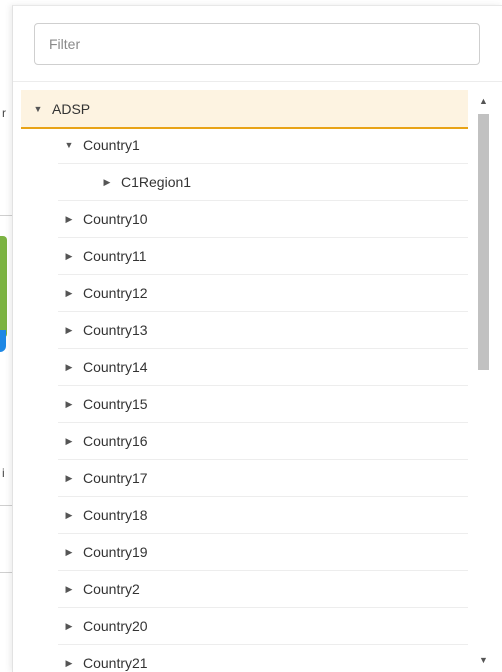  What do you see at coordinates (263, 293) in the screenshot?
I see `tree-node-country: ▶ Country12` at bounding box center [263, 293].